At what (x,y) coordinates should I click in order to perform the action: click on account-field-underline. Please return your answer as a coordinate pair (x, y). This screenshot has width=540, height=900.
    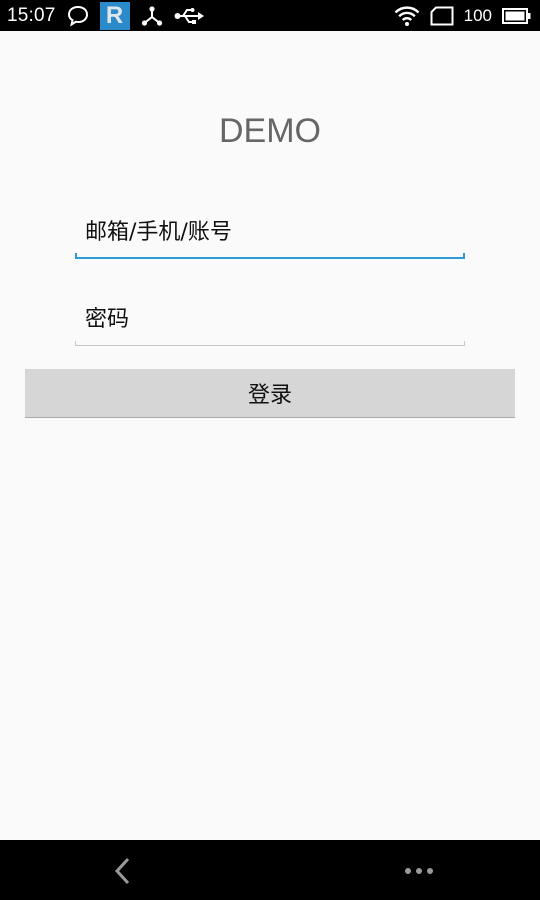
    Looking at the image, I should click on (270, 256).